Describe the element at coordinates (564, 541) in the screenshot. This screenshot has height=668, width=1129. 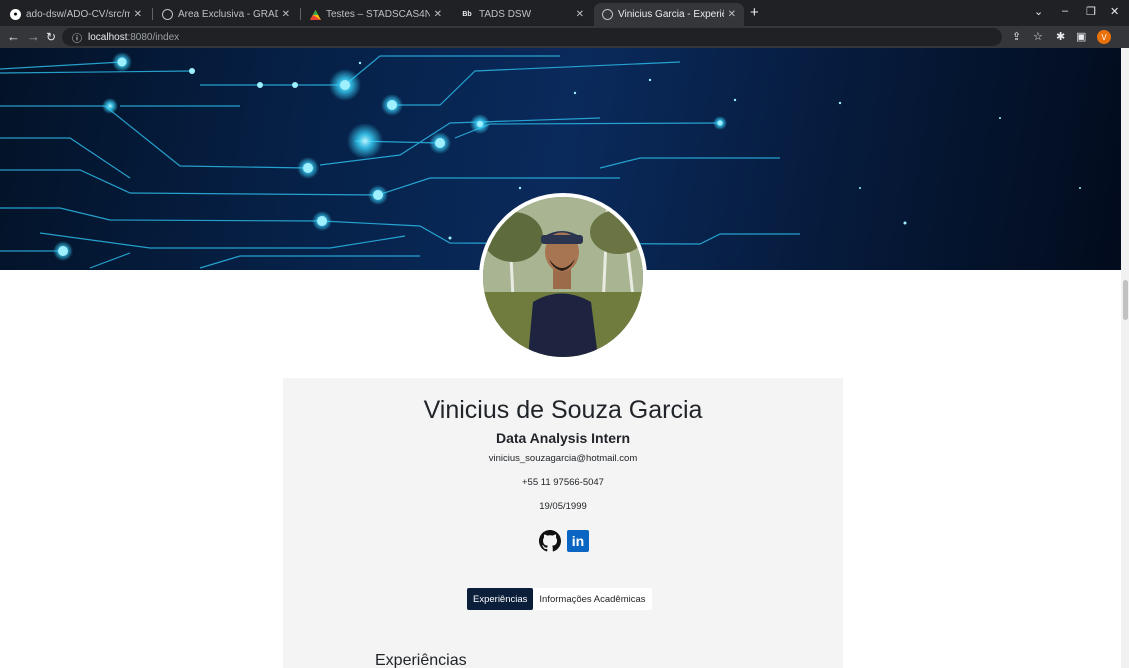
I see `social-links: in` at that location.